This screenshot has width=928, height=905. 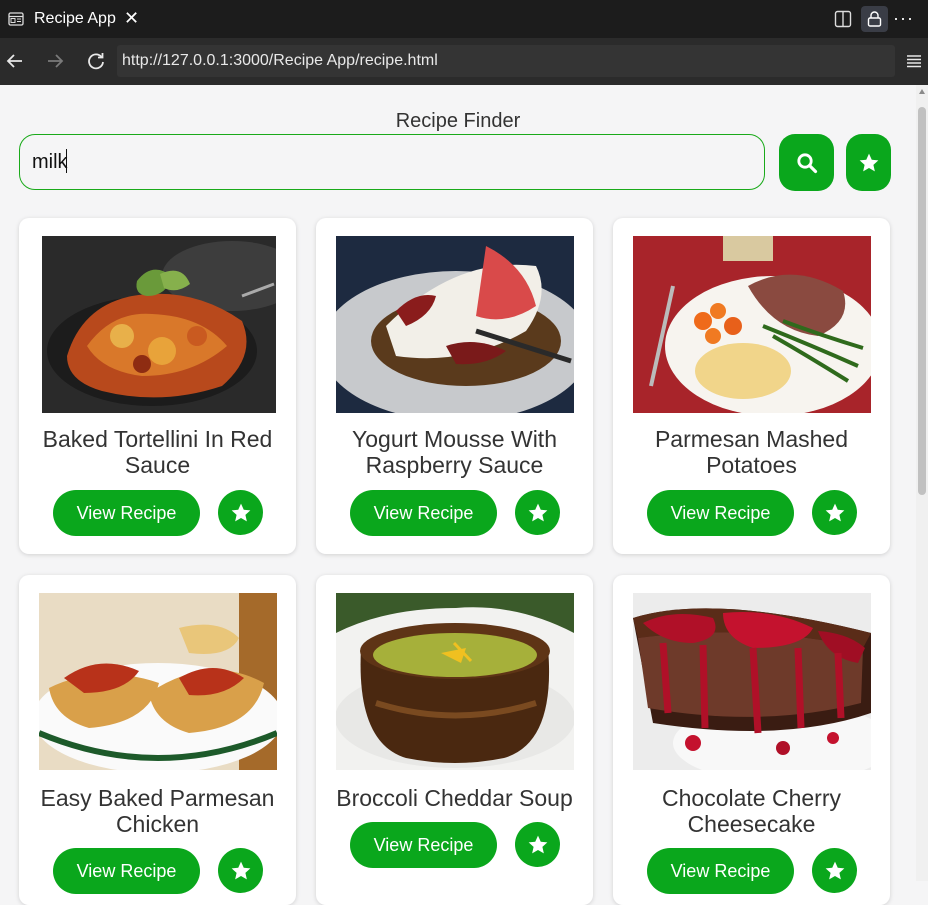 I want to click on page-title: Recipe Finder, so click(x=458, y=121).